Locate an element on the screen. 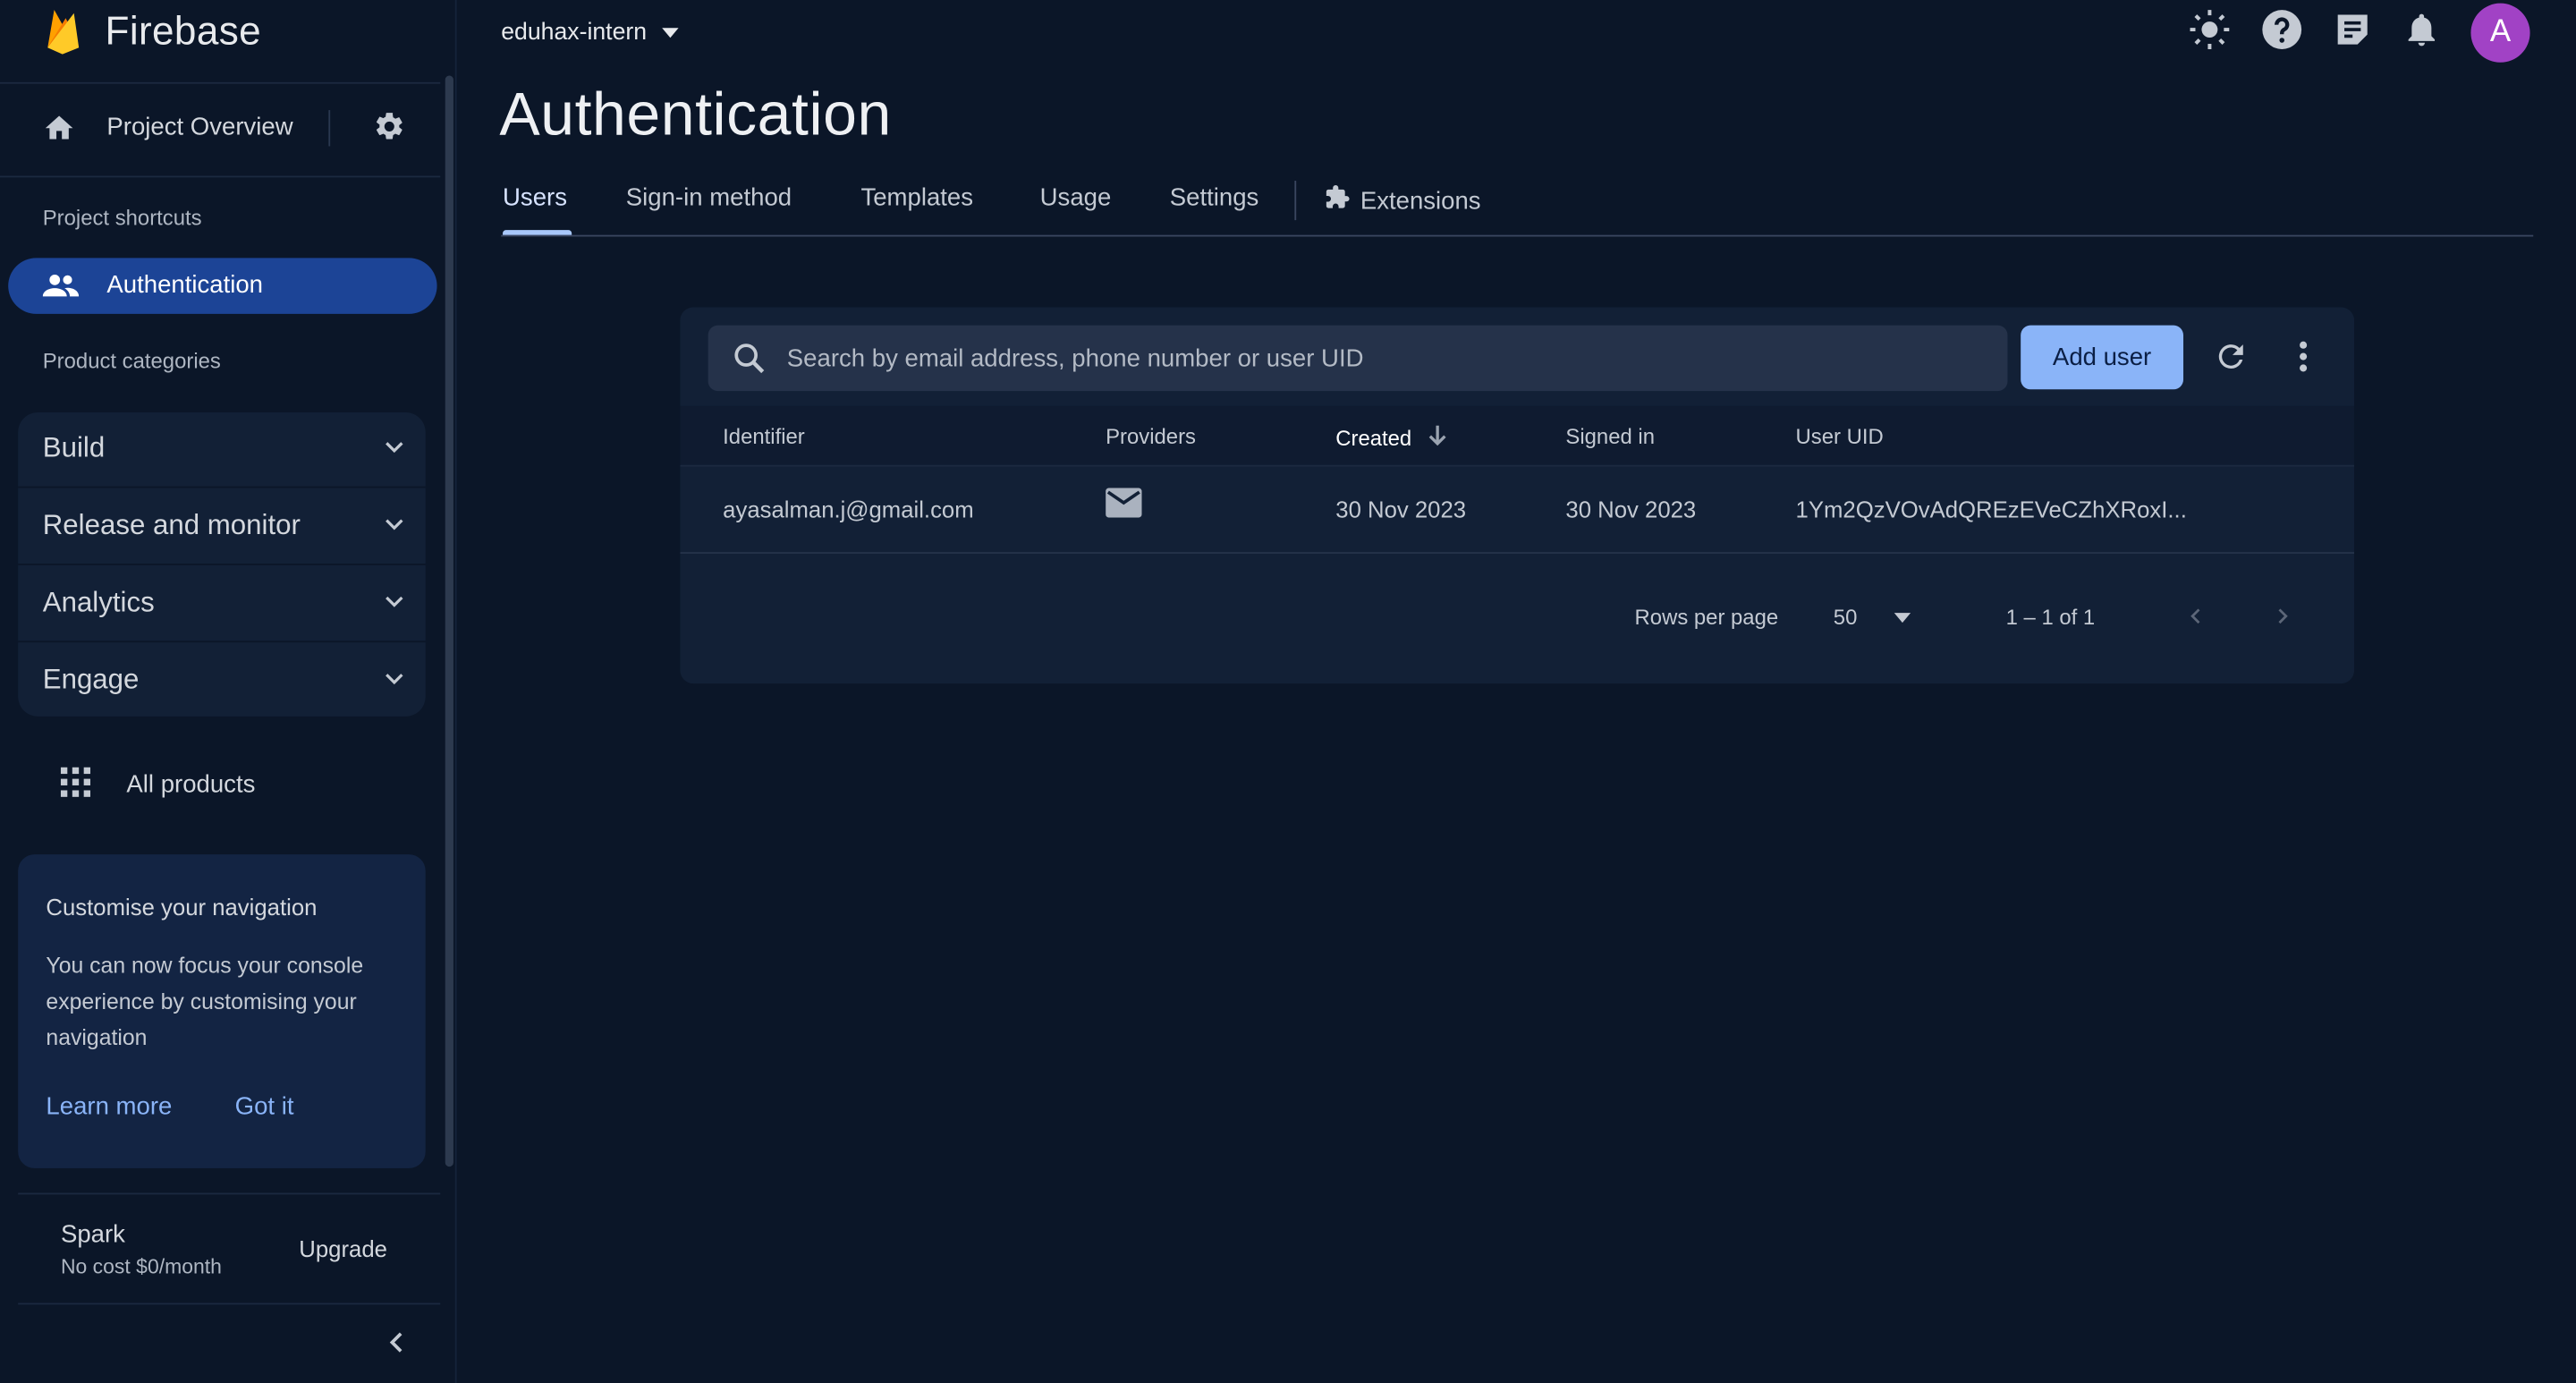 Image resolution: width=2576 pixels, height=1383 pixels. extension-puzzle-icon is located at coordinates (1337, 200).